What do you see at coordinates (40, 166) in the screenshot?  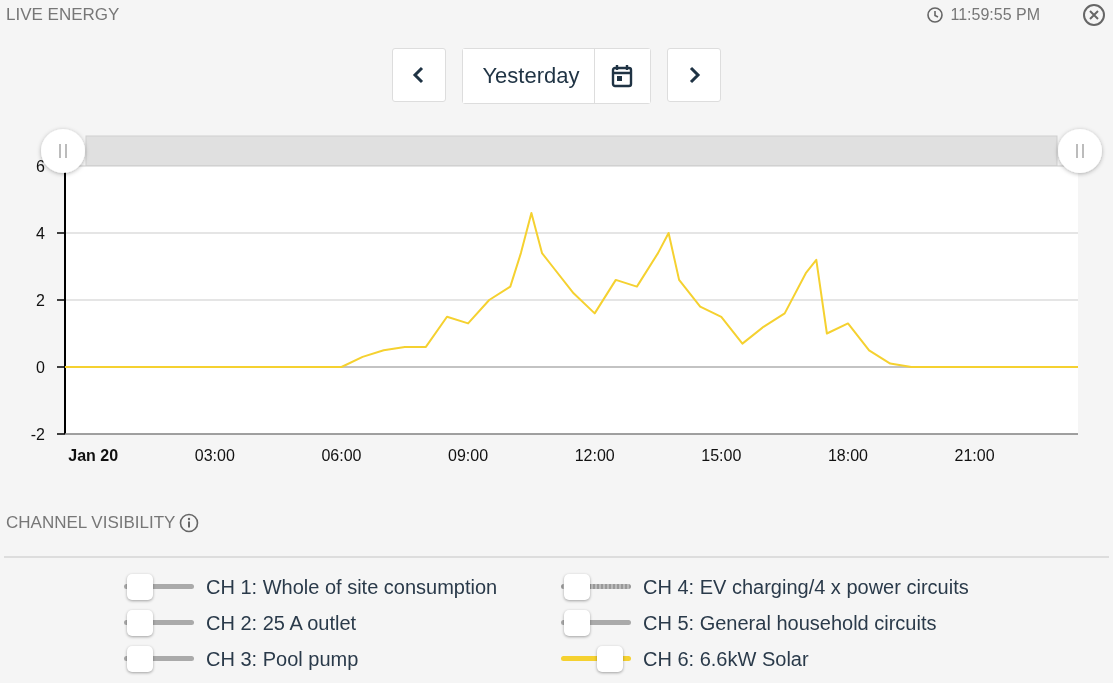 I see `y-tick-label: 6` at bounding box center [40, 166].